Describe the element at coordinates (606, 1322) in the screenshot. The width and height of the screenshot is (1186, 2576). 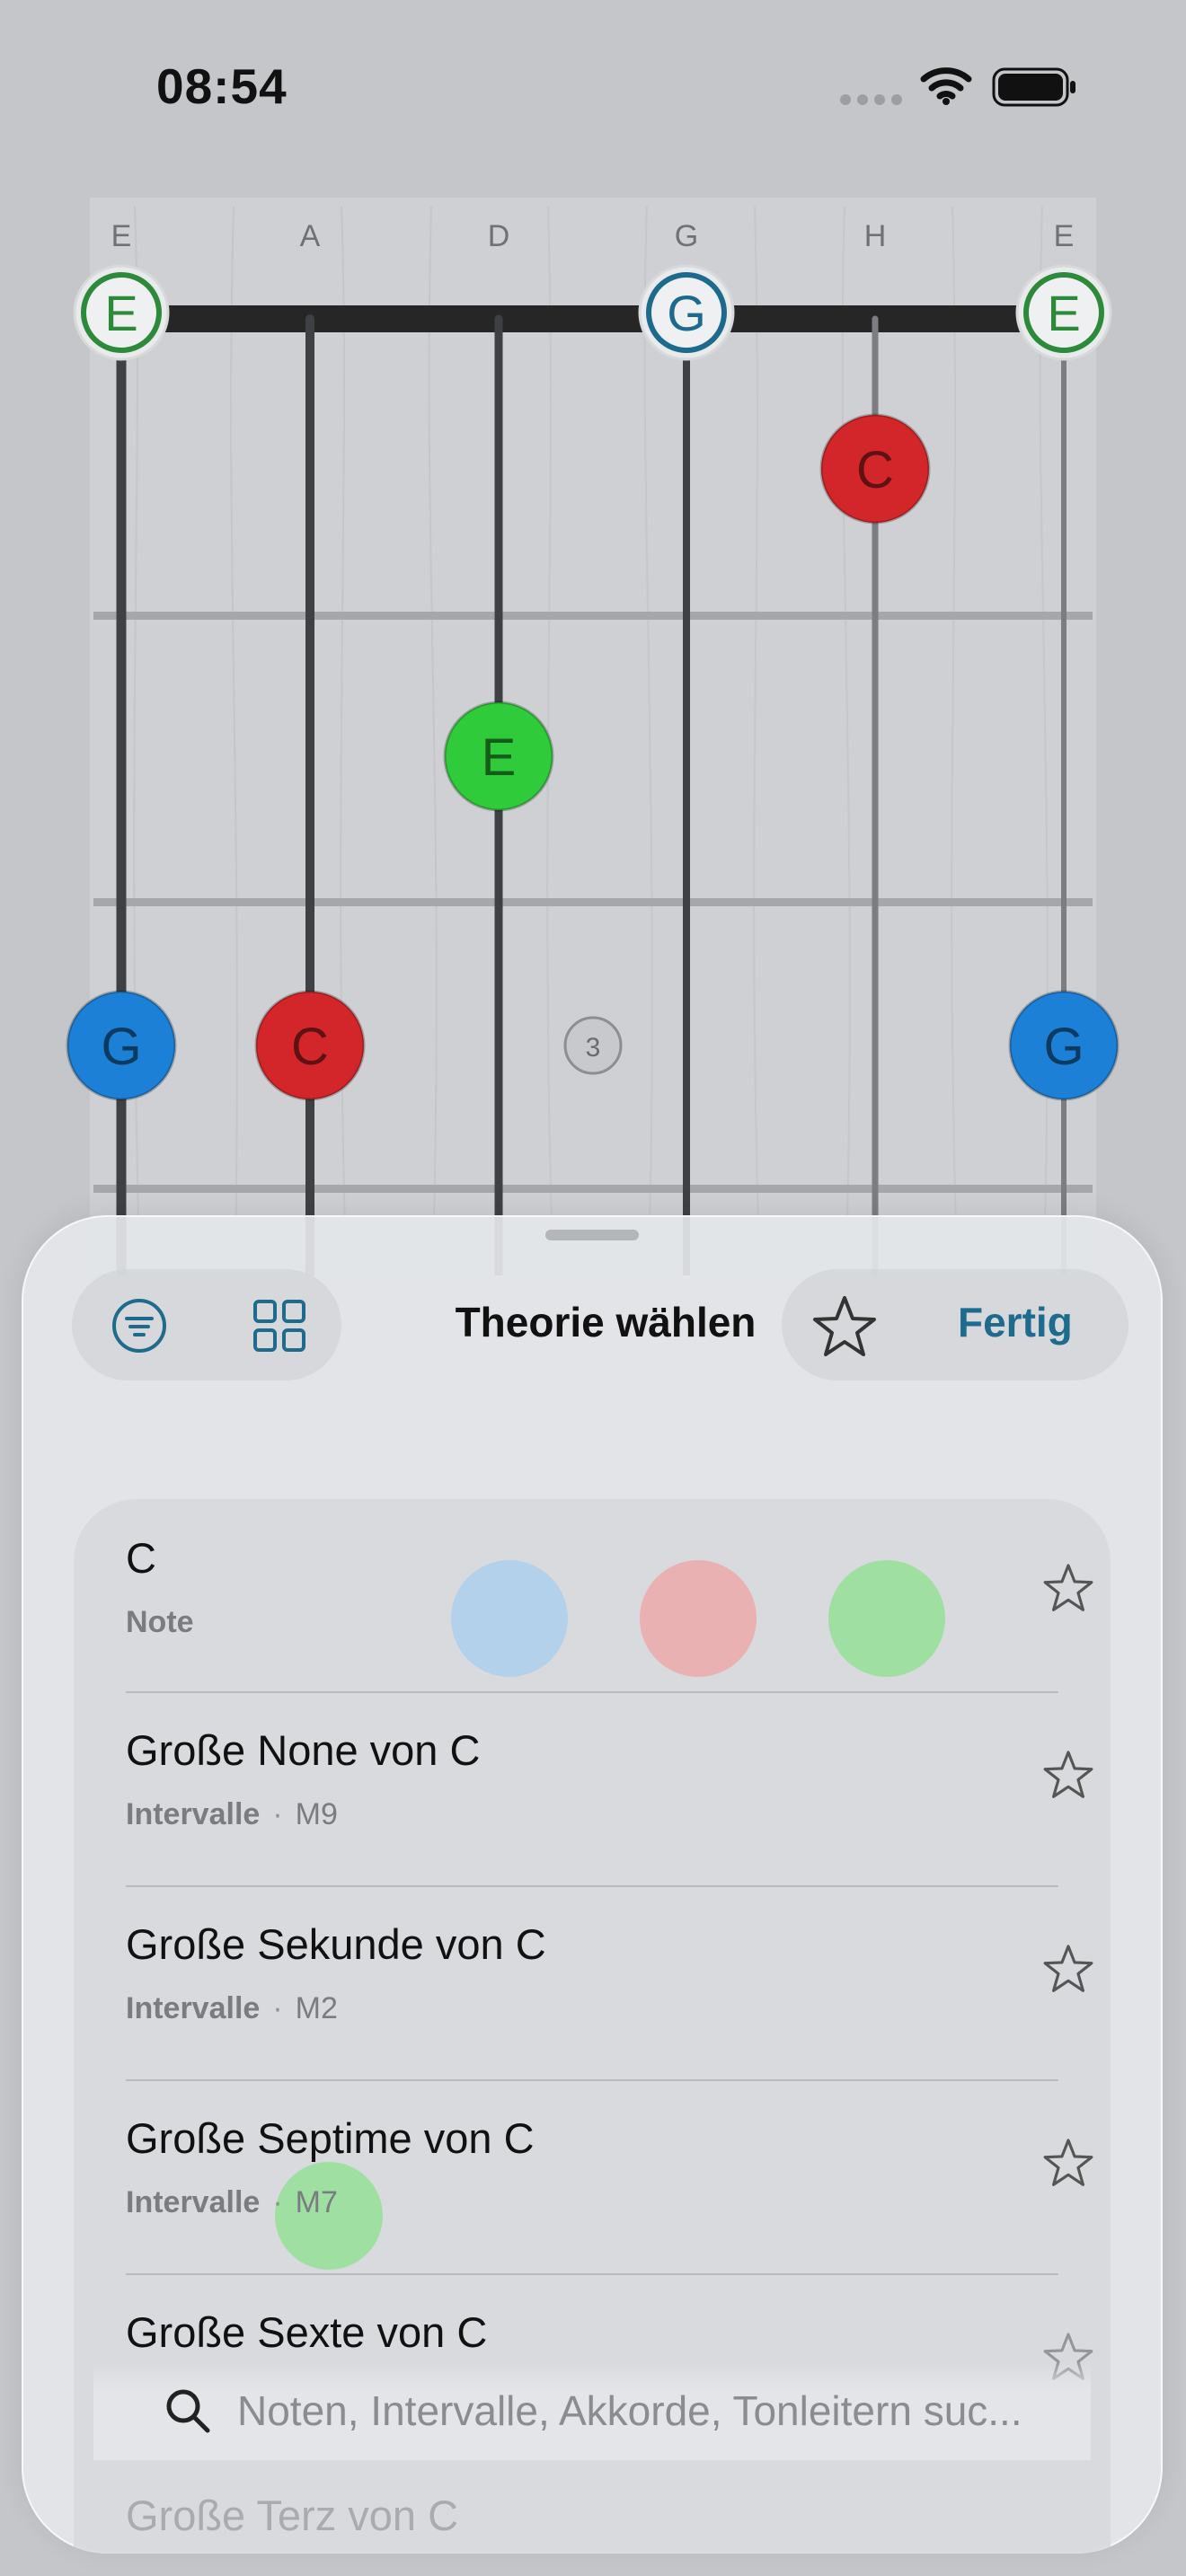
I see `sheet-title: Theorie wählen` at that location.